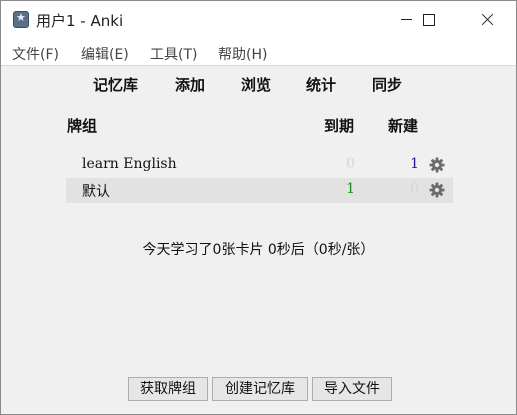 Image resolution: width=517 pixels, height=415 pixels. I want to click on maximize-button, so click(428, 19).